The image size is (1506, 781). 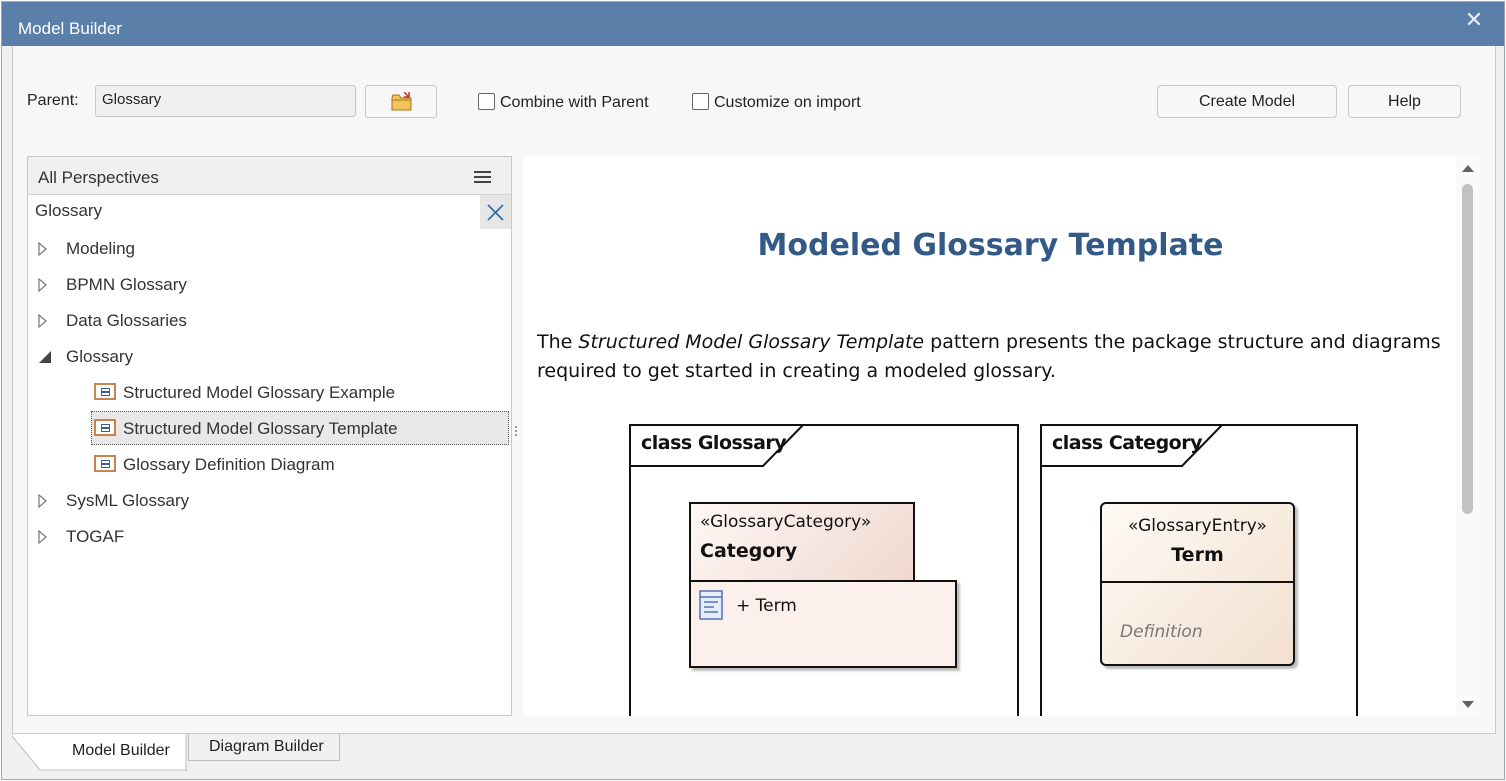 What do you see at coordinates (126, 320) in the screenshot?
I see `tree-item-label: Data Glossaries` at bounding box center [126, 320].